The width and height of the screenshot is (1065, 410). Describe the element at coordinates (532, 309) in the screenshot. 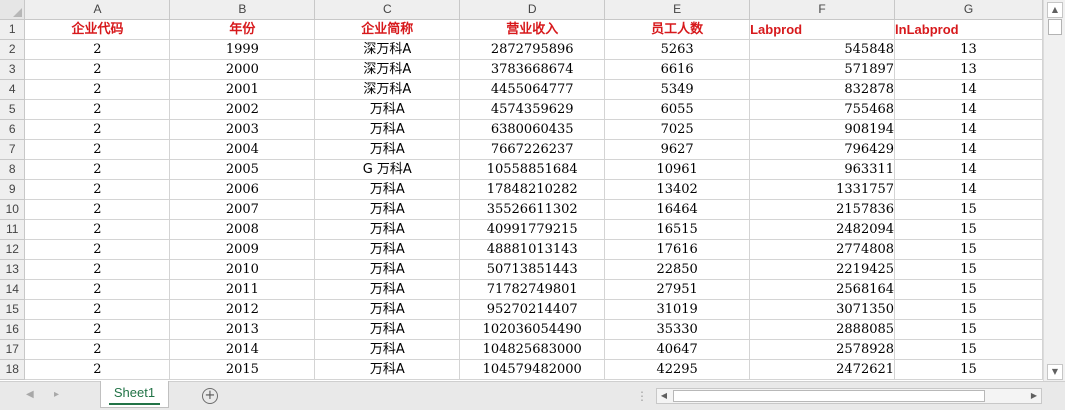

I see `table-cell: 95270214407` at that location.